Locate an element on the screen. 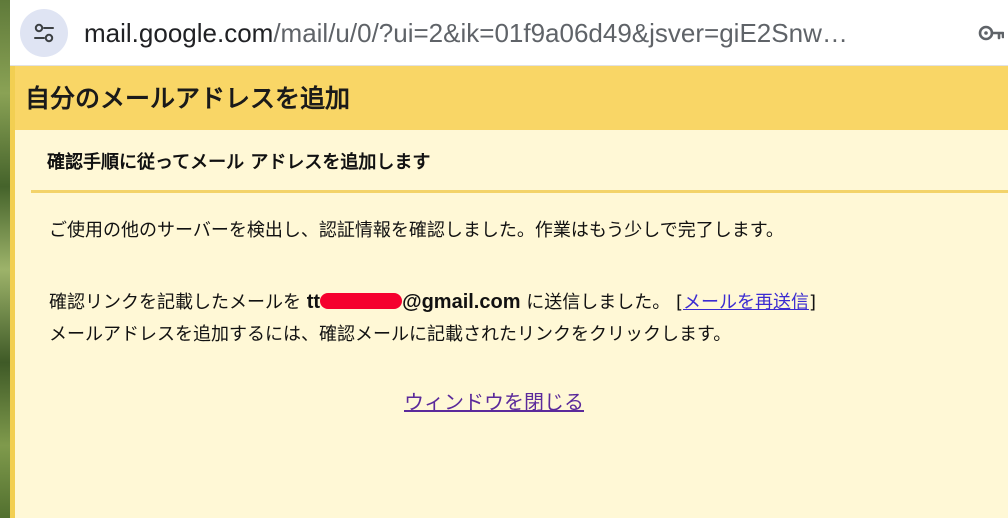 This screenshot has width=1008, height=518. email-address: tt @gmail.com is located at coordinates (414, 302).